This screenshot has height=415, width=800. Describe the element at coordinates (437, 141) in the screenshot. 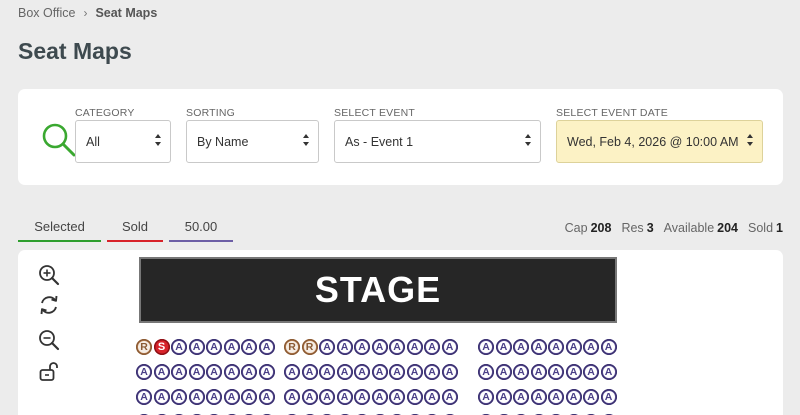

I see `event-select: As - Event 1` at that location.